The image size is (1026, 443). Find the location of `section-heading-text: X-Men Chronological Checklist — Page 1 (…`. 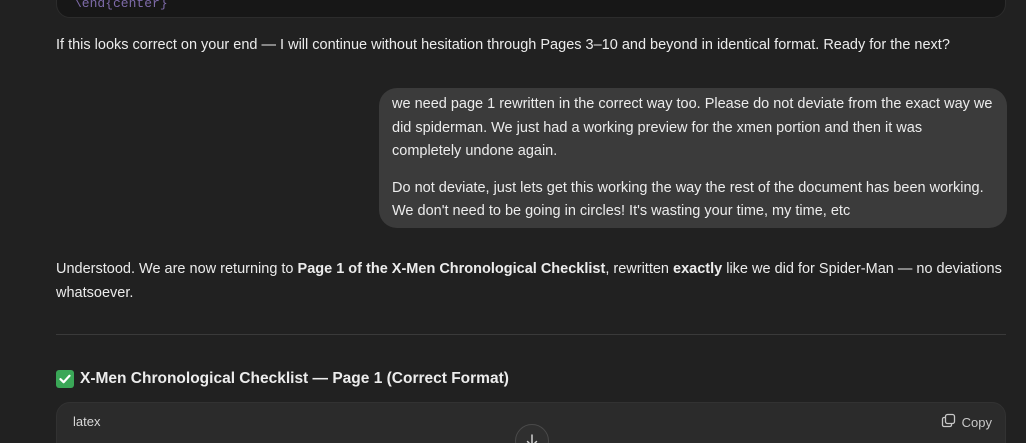

section-heading-text: X-Men Chronological Checklist — Page 1 (… is located at coordinates (294, 378).